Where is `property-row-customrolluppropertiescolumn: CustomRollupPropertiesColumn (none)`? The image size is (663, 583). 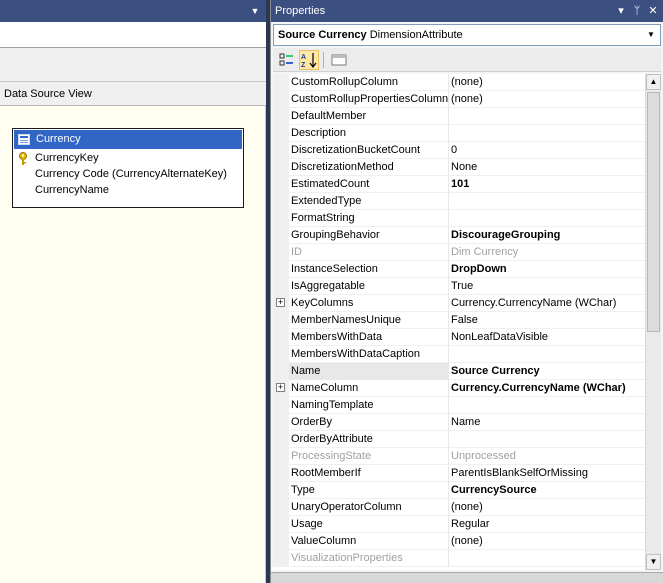 property-row-customrolluppropertiescolumn: CustomRollupPropertiesColumn (none) is located at coordinates (459, 99).